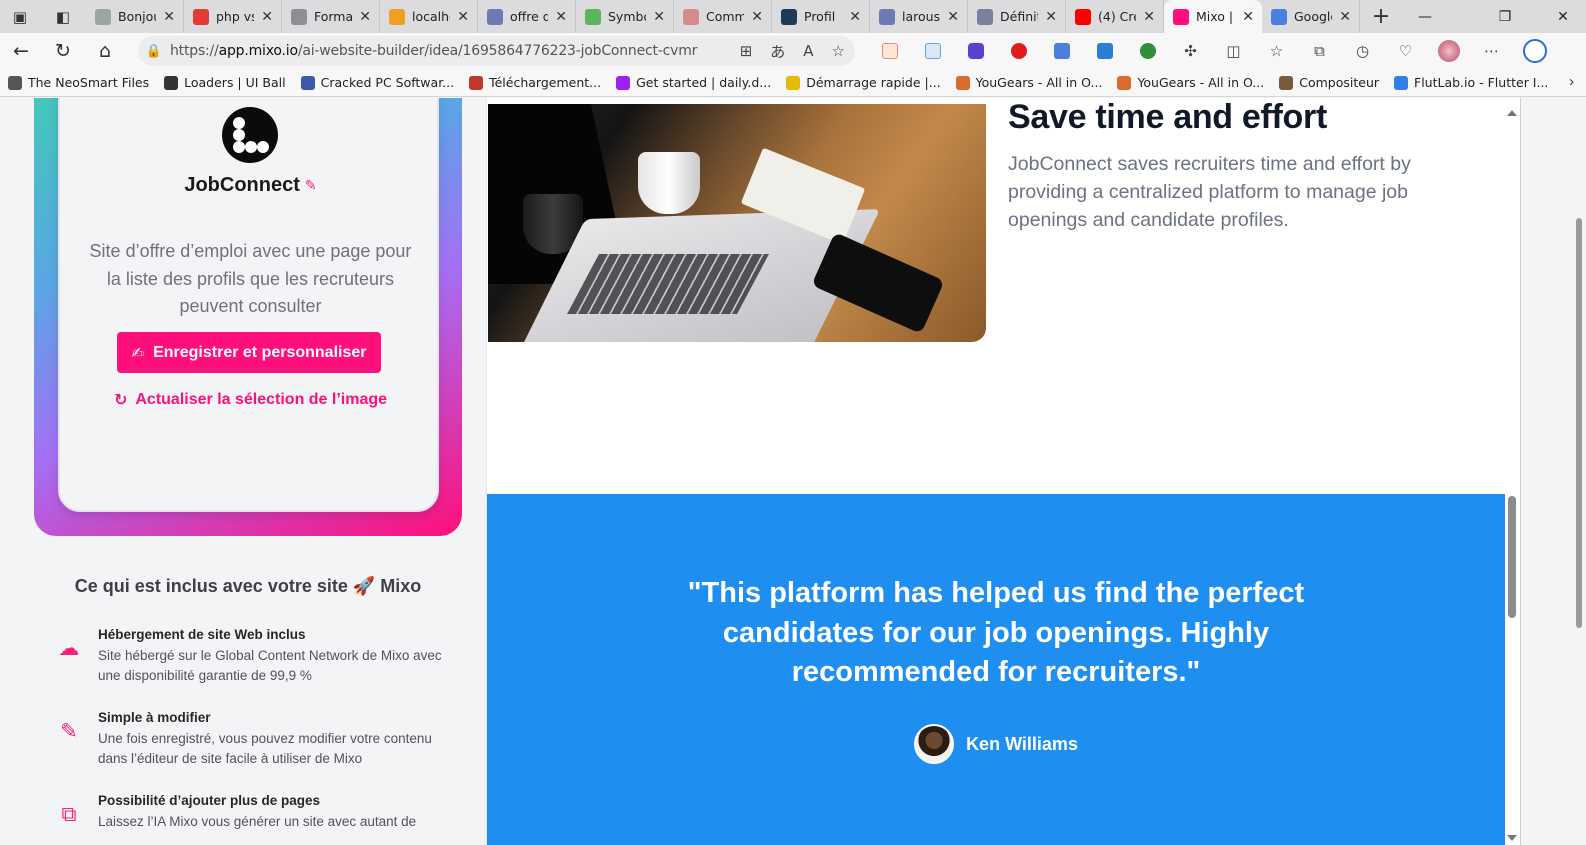 The height and width of the screenshot is (845, 1586). Describe the element at coordinates (331, 16) in the screenshot. I see `browser-tab: Format ✕` at that location.